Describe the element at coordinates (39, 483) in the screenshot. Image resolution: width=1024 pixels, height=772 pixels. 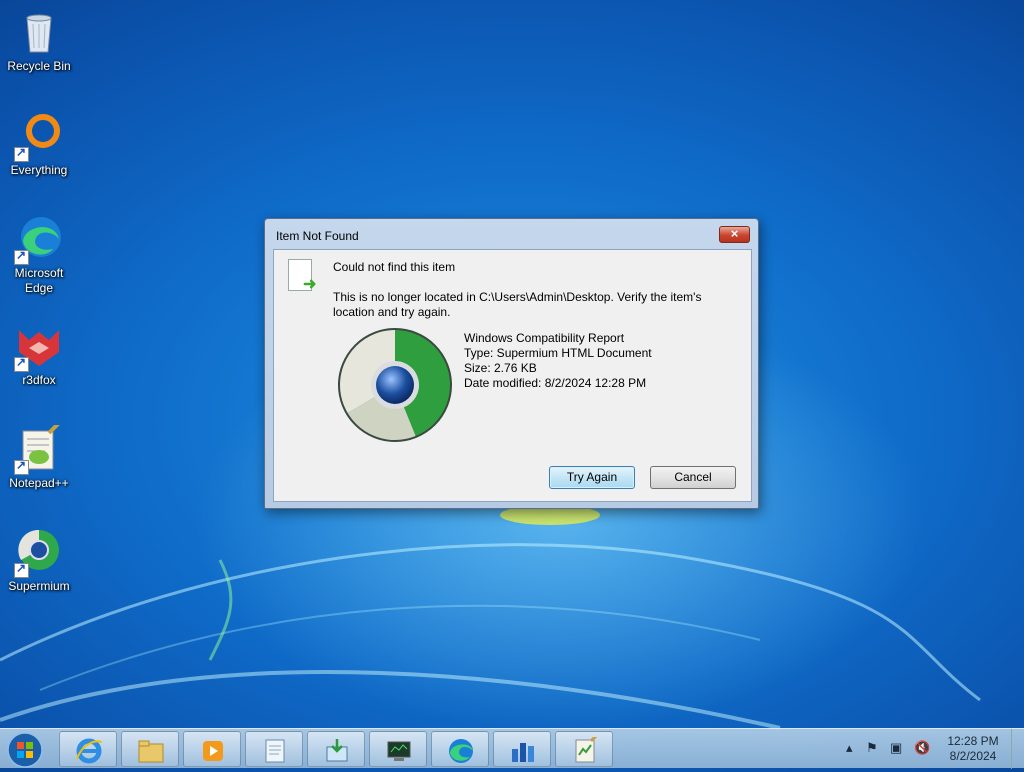
I see `desktop-icon-label: Notepad++` at that location.